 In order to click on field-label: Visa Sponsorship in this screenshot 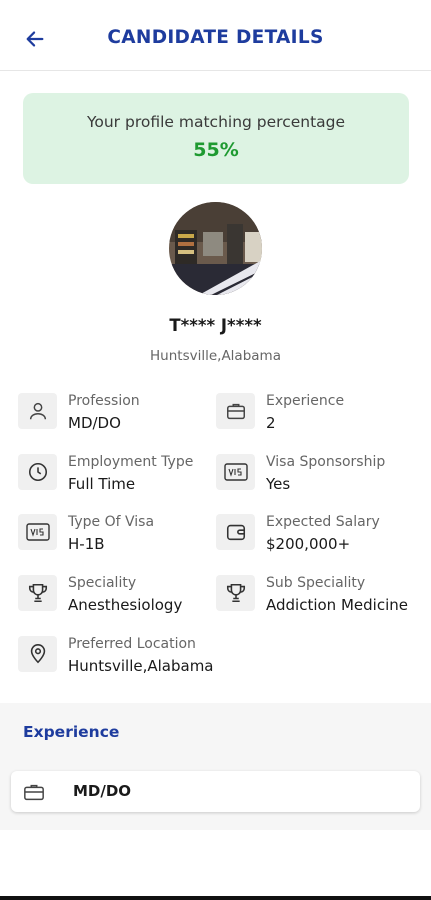, I will do `click(326, 462)`.